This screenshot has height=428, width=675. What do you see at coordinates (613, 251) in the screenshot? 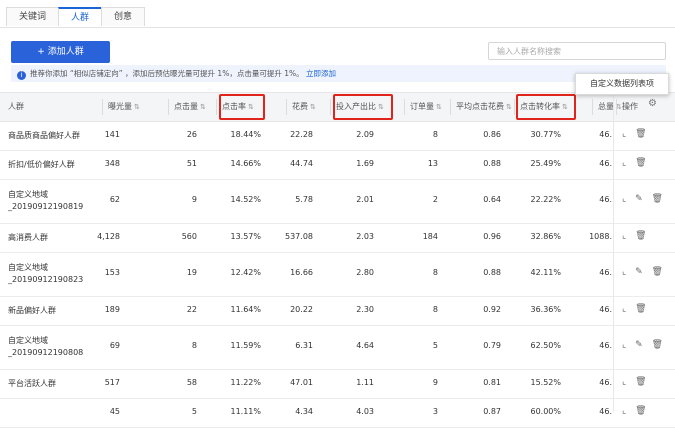
I see `column-separator` at bounding box center [613, 251].